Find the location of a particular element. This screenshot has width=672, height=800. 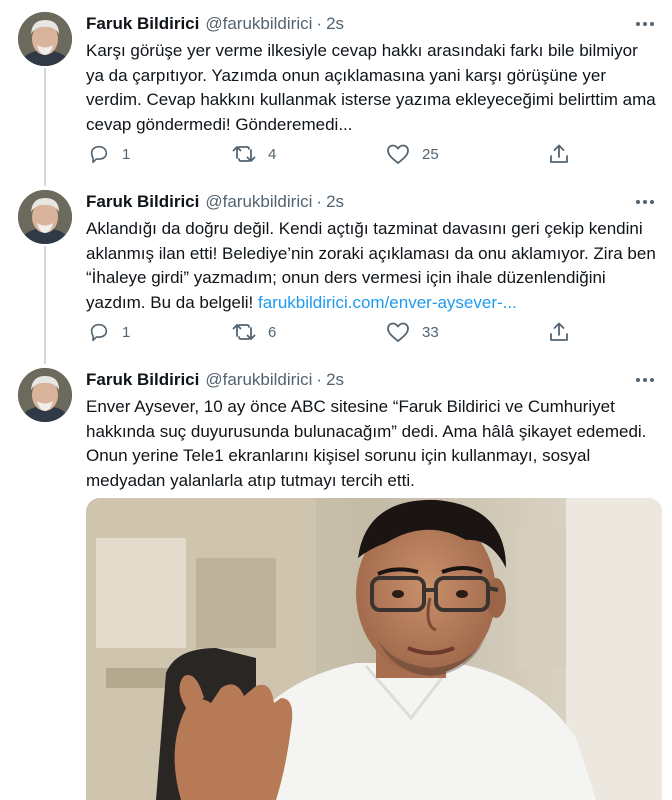

retweet-count: 6 is located at coordinates (272, 332).